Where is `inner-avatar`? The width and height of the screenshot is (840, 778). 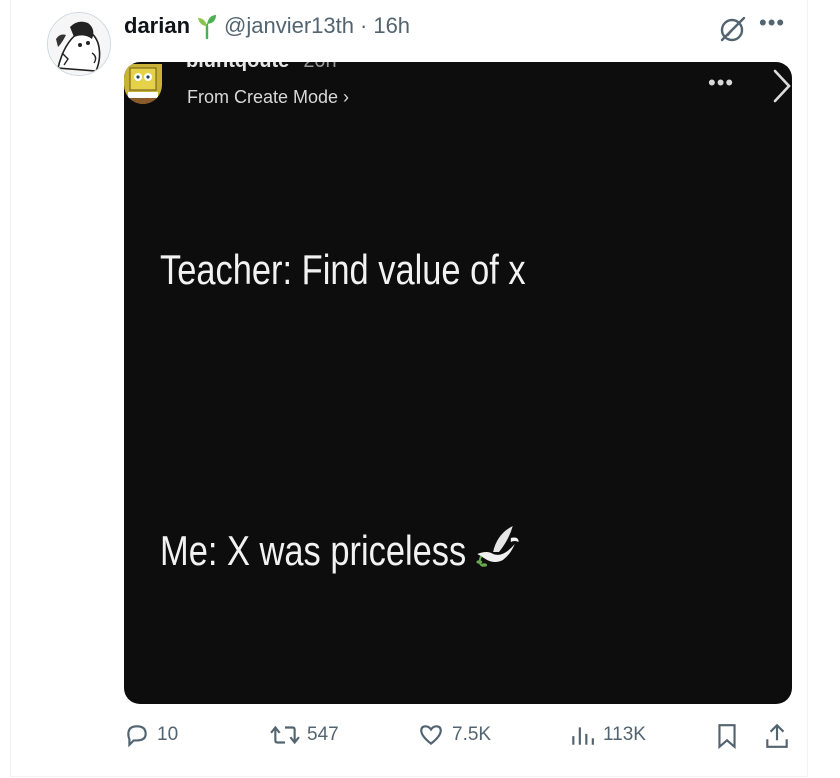
inner-avatar is located at coordinates (143, 84).